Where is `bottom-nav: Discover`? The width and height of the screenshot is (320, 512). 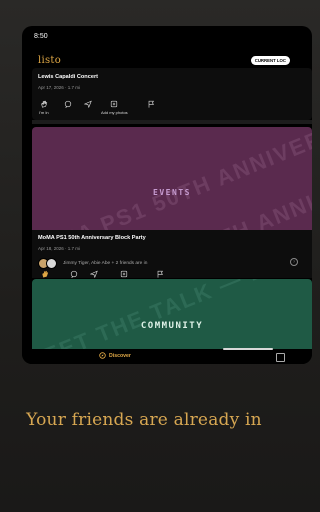 bottom-nav: Discover is located at coordinates (167, 356).